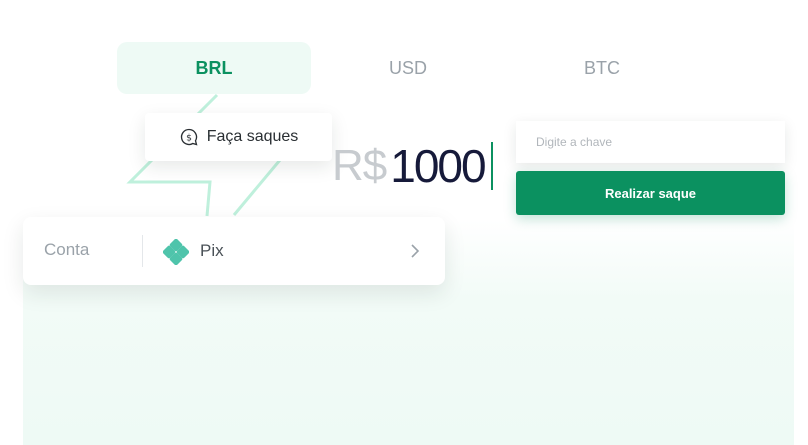  I want to click on promo-label: Faça saques, so click(252, 136).